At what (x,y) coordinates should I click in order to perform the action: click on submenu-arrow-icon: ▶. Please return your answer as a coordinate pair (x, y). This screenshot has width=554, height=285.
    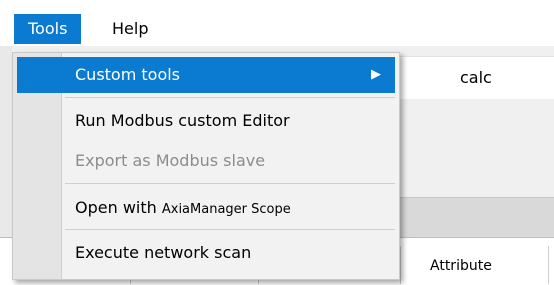
    Looking at the image, I should click on (376, 74).